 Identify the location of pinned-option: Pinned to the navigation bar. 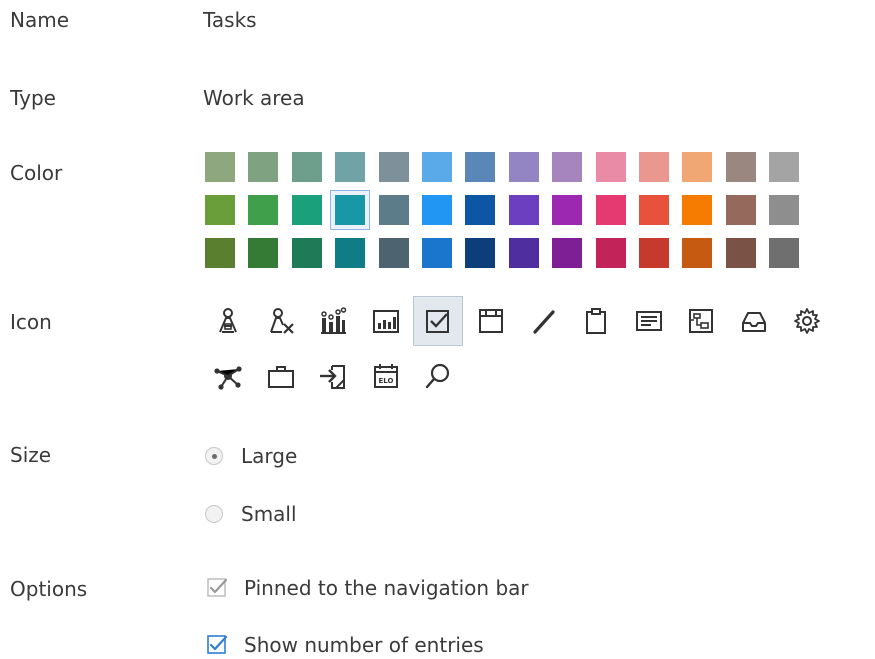
(367, 588).